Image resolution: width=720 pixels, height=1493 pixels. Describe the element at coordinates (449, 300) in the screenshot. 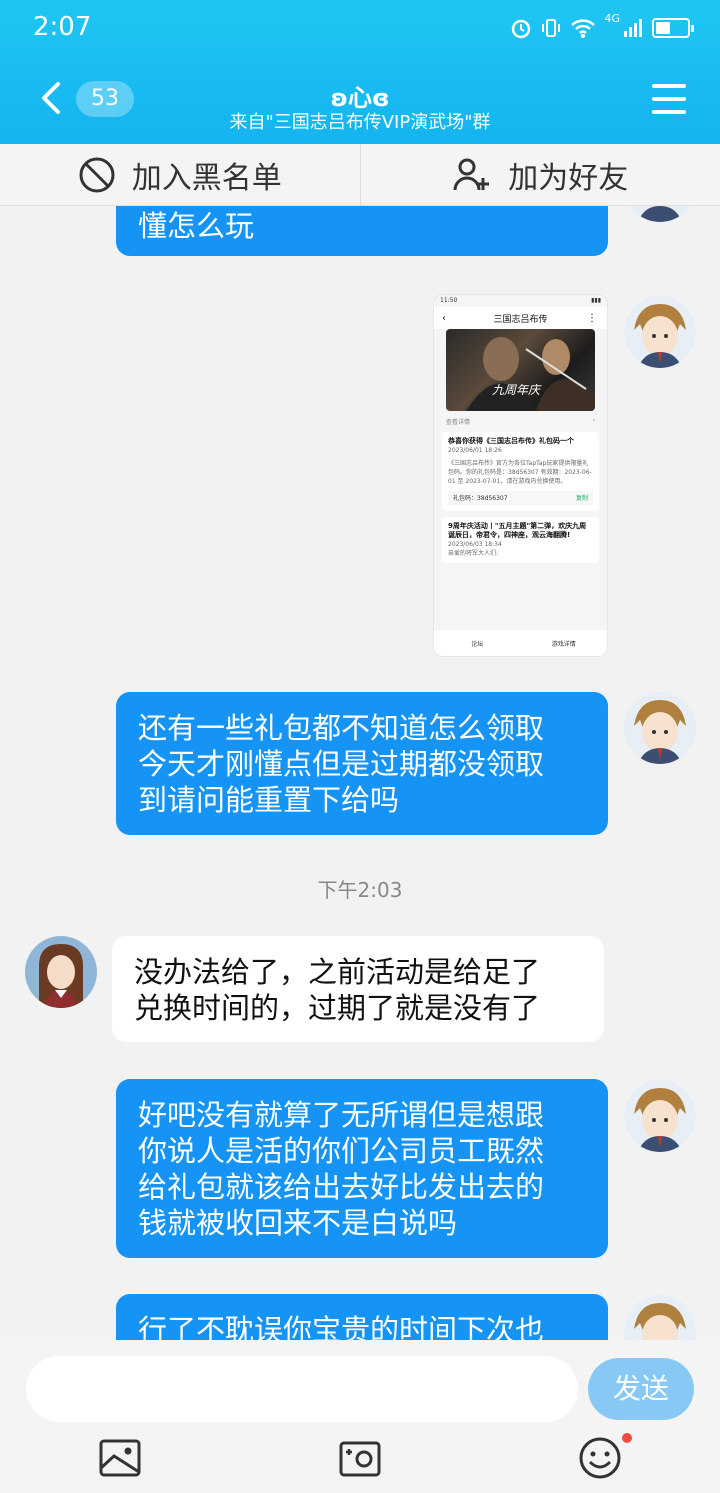

I see `screenshot-time: 11:50` at that location.